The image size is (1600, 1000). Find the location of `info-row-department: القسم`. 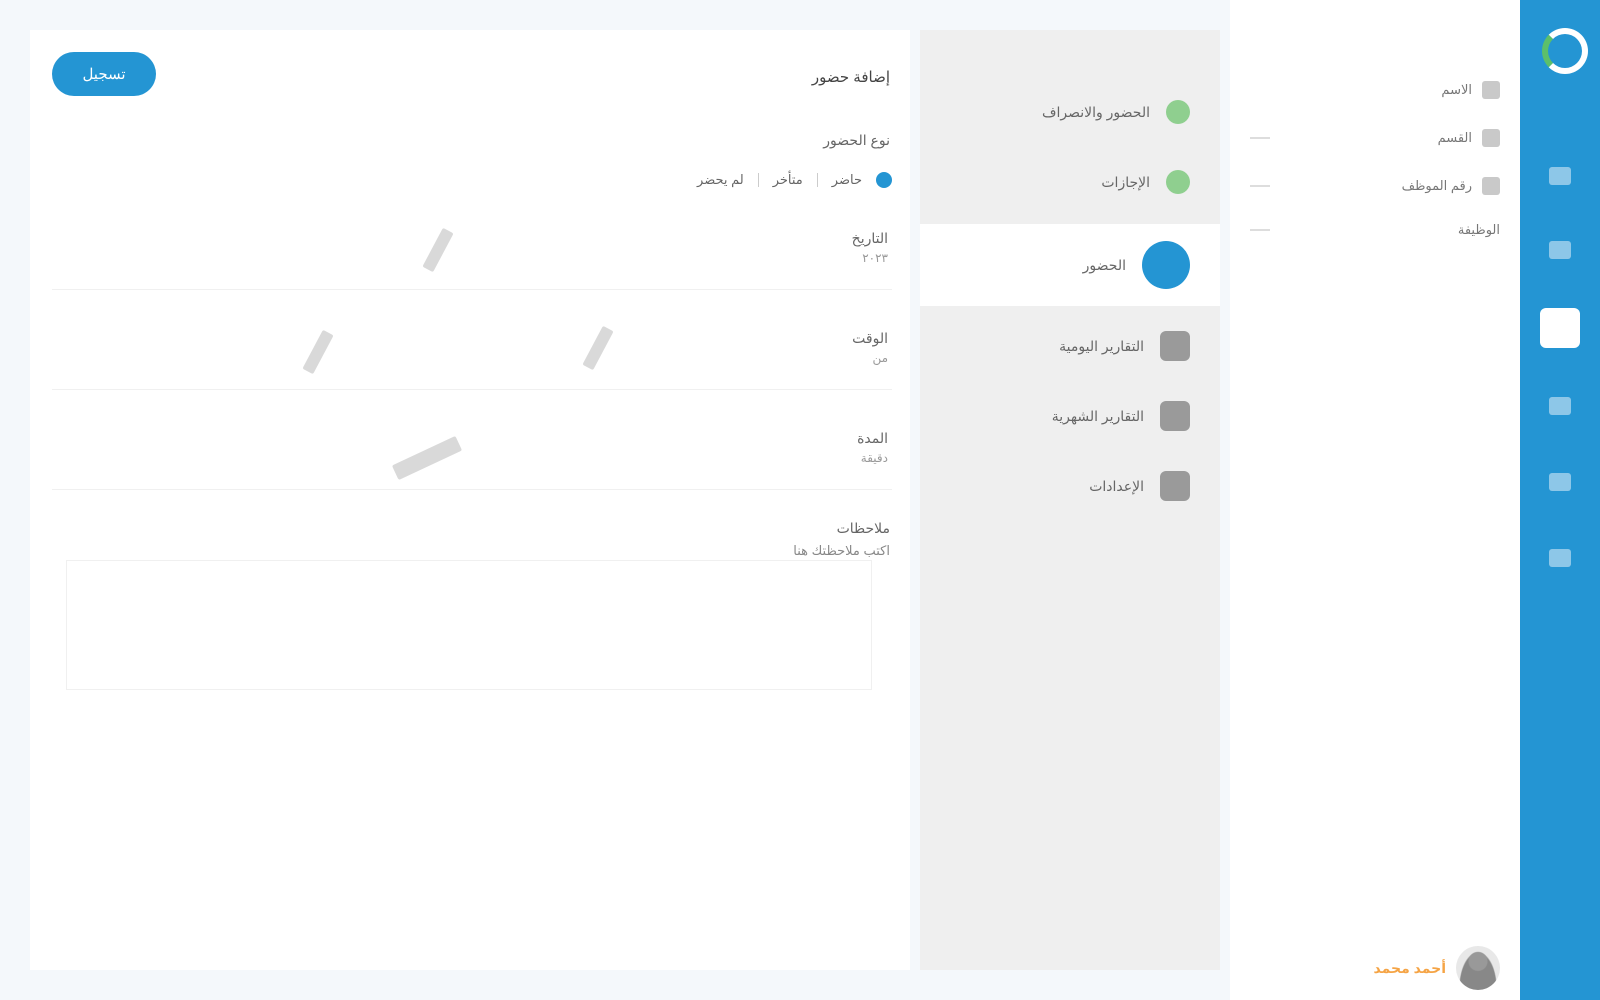

info-row-department: القسم is located at coordinates (1375, 138).